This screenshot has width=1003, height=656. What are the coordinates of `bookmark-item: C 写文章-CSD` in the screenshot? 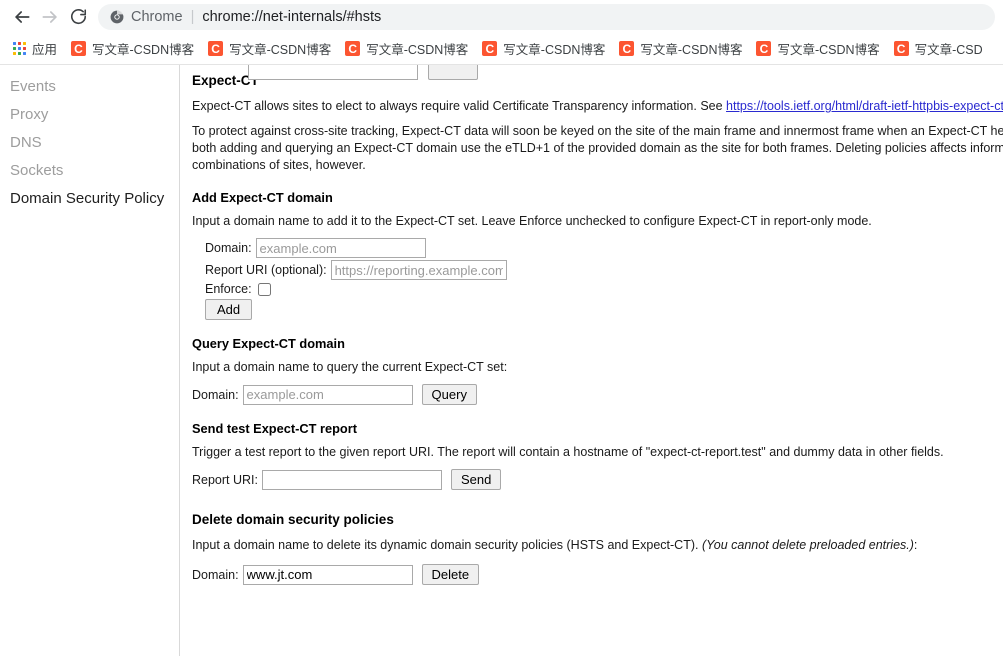 It's located at (938, 48).